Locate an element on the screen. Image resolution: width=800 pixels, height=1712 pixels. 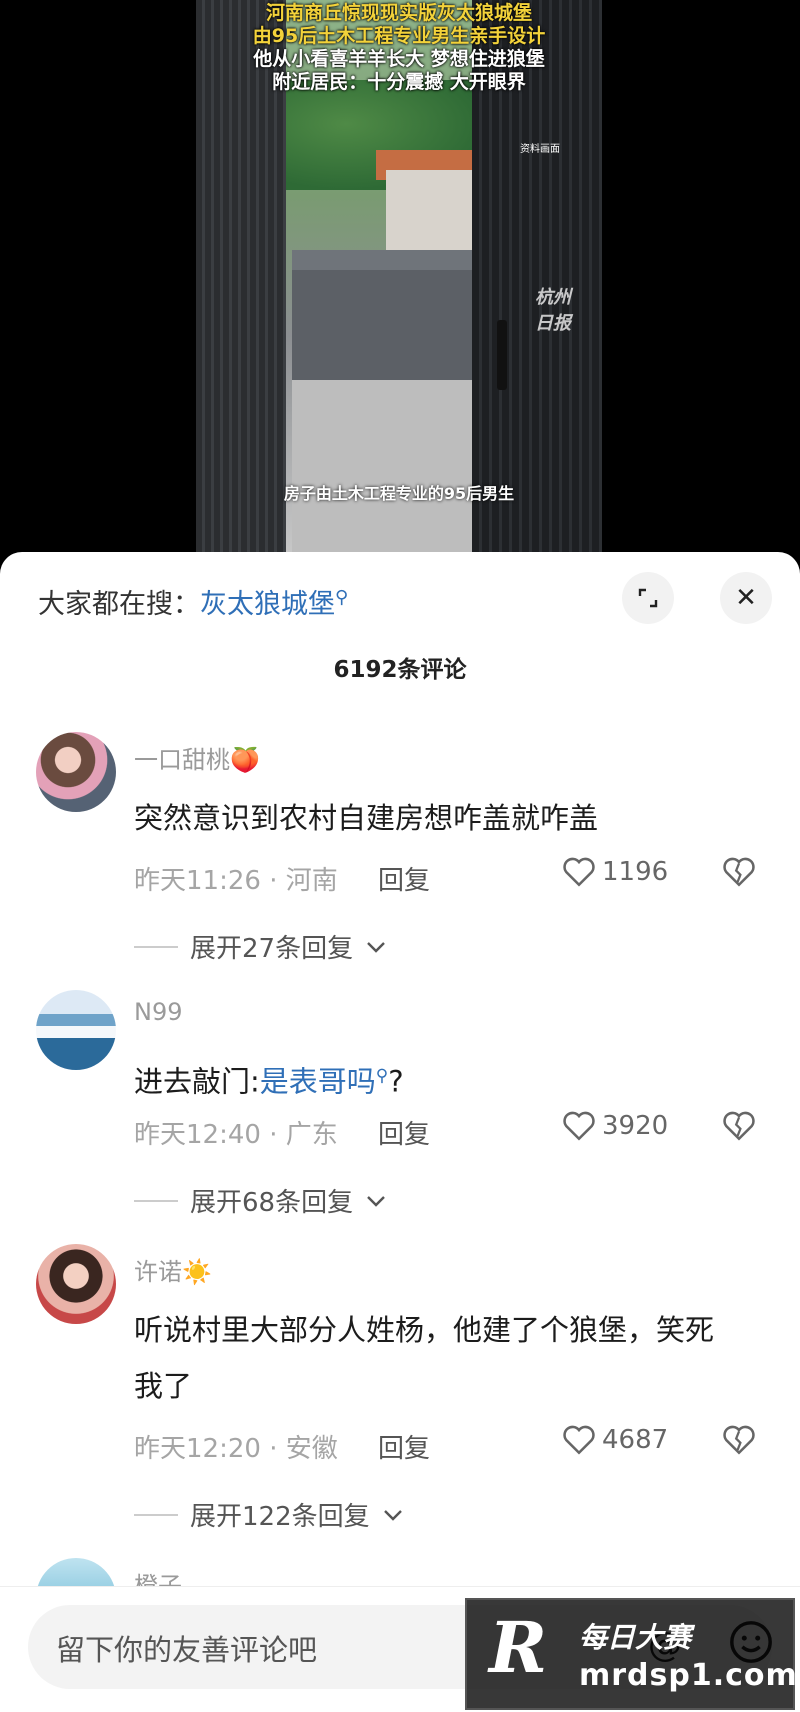
comment-text: 听说村里大部分人姓杨，他建了个狼堡，笑死我了 is located at coordinates (434, 1358).